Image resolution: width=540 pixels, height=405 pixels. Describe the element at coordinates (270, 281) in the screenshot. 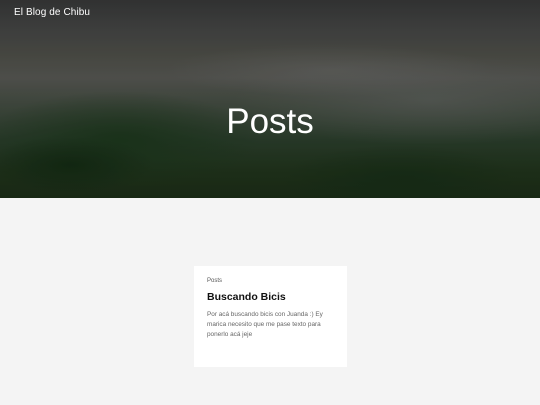

I see `post-category-link: Posts` at that location.